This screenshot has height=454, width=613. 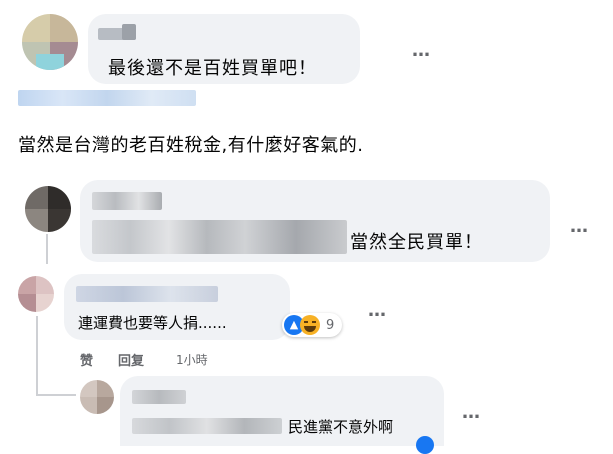 I want to click on comment-text: 當然全民買單！, so click(x=416, y=242).